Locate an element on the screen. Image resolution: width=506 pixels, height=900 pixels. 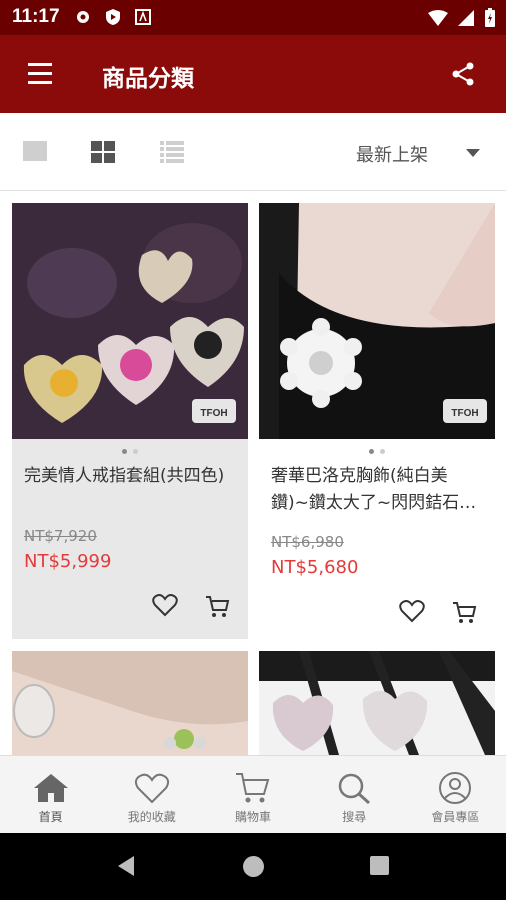
share-icon is located at coordinates (463, 74).